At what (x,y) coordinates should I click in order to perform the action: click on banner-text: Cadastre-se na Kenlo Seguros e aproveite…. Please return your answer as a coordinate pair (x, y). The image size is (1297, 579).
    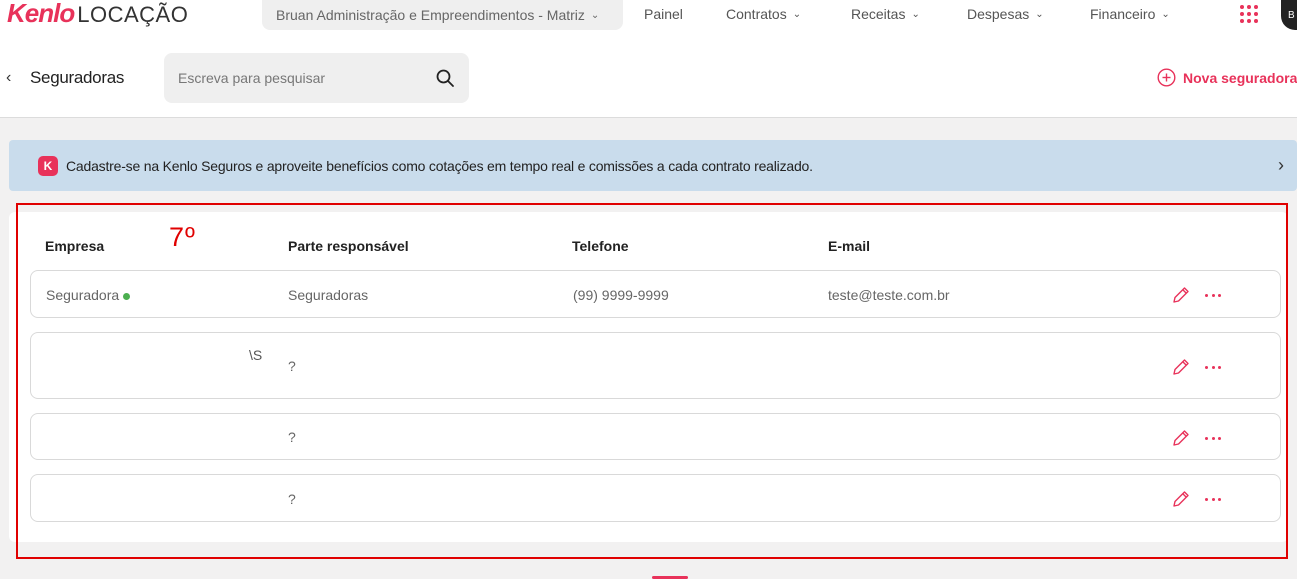
    Looking at the image, I should click on (439, 165).